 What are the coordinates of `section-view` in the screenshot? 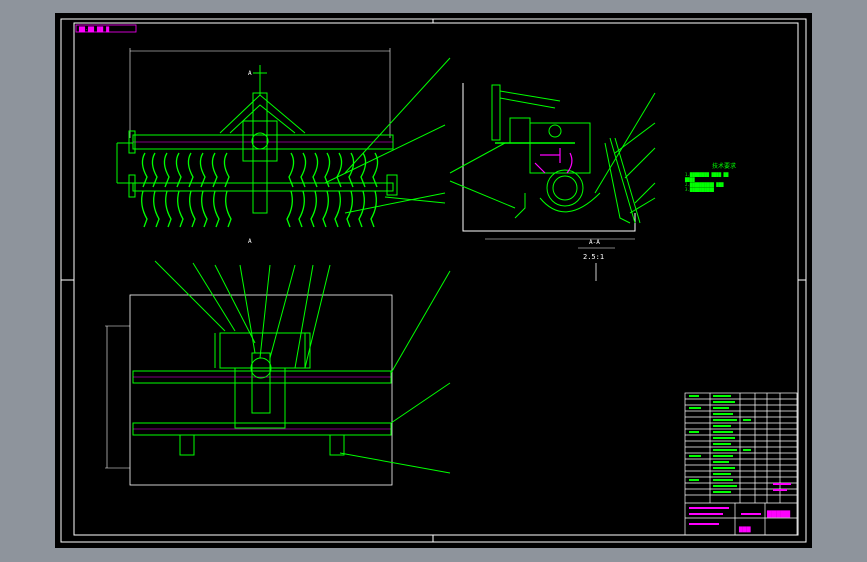 It's located at (552, 161).